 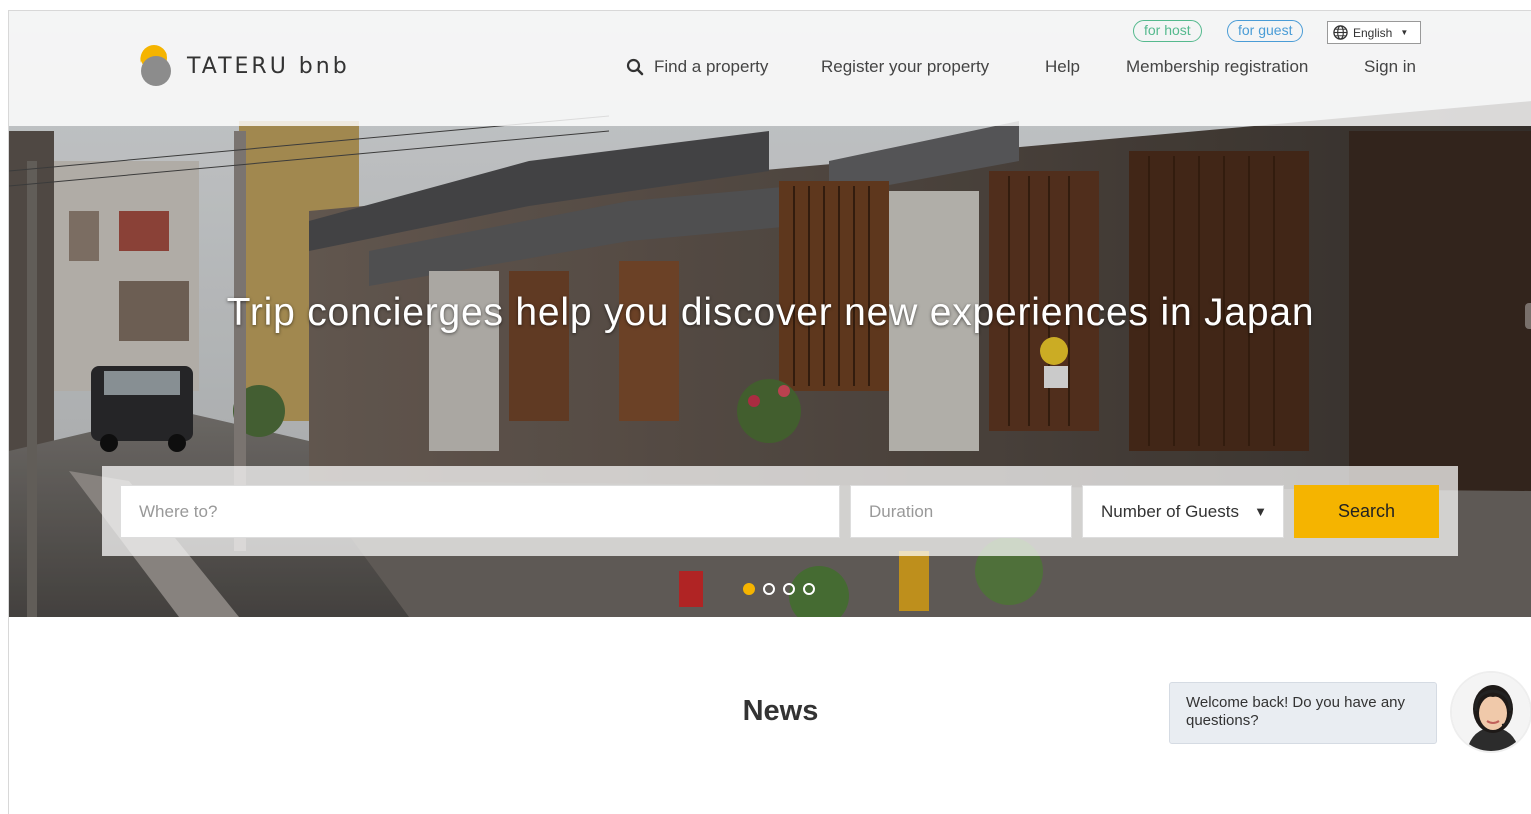 I want to click on search-button: Search, so click(x=1366, y=511).